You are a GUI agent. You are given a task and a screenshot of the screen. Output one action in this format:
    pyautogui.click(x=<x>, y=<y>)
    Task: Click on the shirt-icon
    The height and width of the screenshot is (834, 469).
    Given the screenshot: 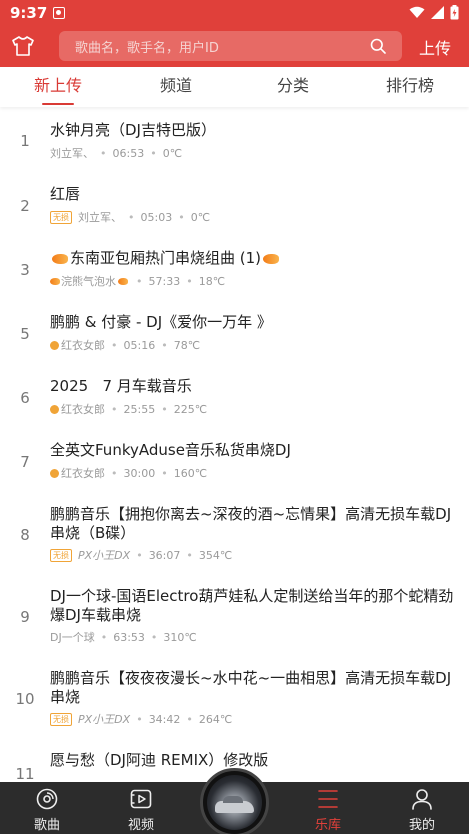 What is the action you would take?
    pyautogui.click(x=23, y=46)
    